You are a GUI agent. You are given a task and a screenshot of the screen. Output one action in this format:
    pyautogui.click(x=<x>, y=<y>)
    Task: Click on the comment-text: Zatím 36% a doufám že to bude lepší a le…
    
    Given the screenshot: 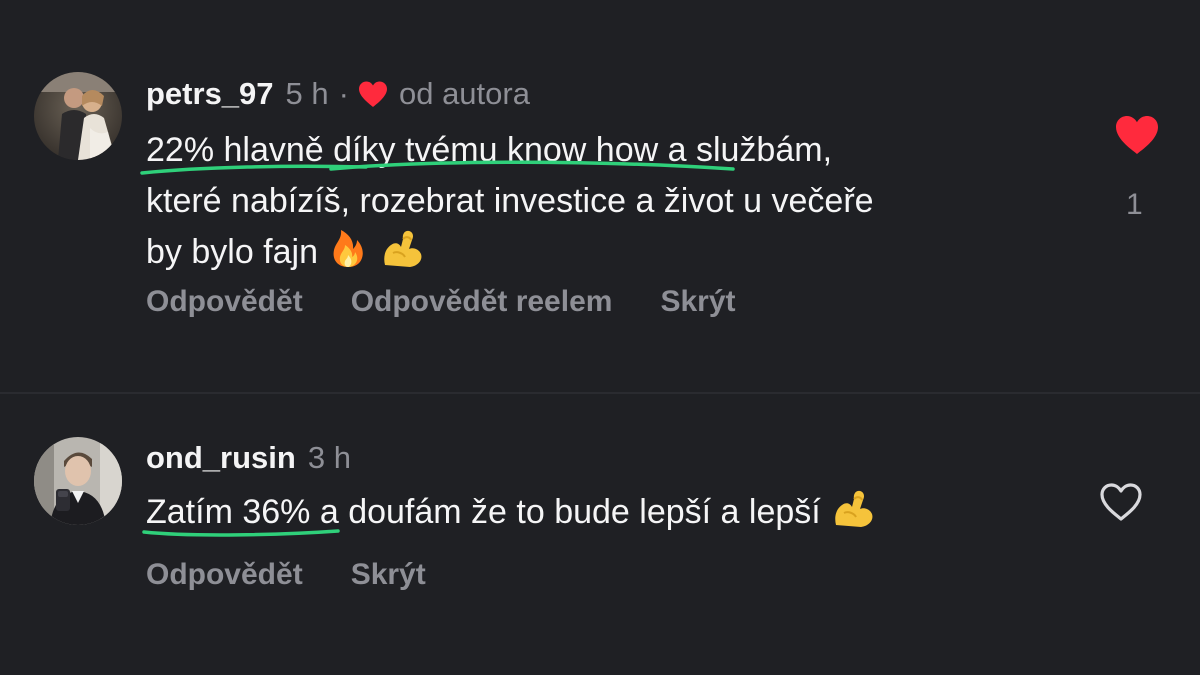 What is the action you would take?
    pyautogui.click(x=509, y=515)
    